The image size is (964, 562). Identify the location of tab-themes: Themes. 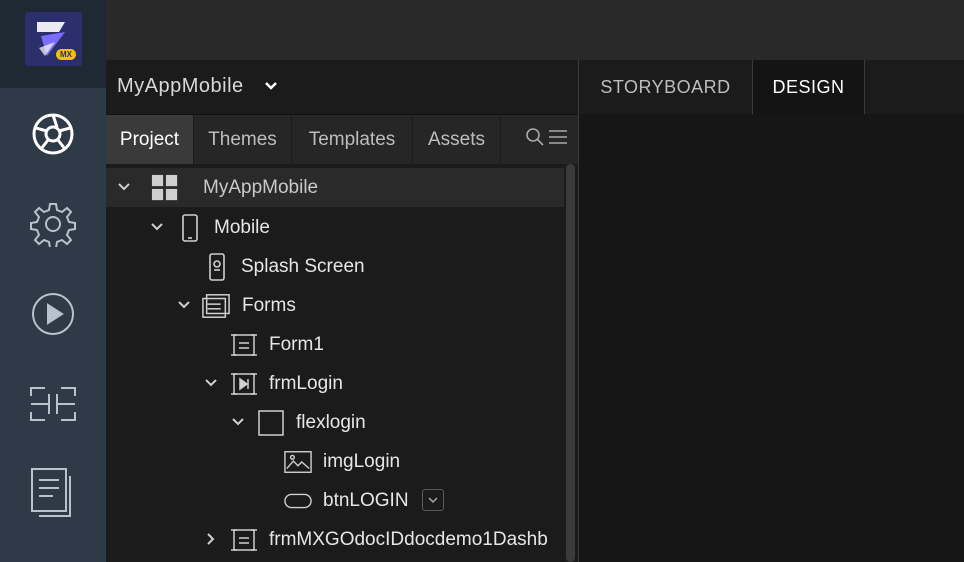
(243, 140).